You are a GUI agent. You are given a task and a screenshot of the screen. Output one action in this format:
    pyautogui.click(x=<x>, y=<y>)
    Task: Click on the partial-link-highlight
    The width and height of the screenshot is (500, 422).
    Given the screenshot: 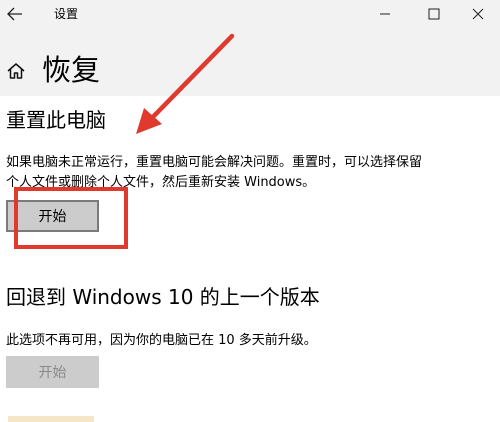 What is the action you would take?
    pyautogui.click(x=51, y=419)
    